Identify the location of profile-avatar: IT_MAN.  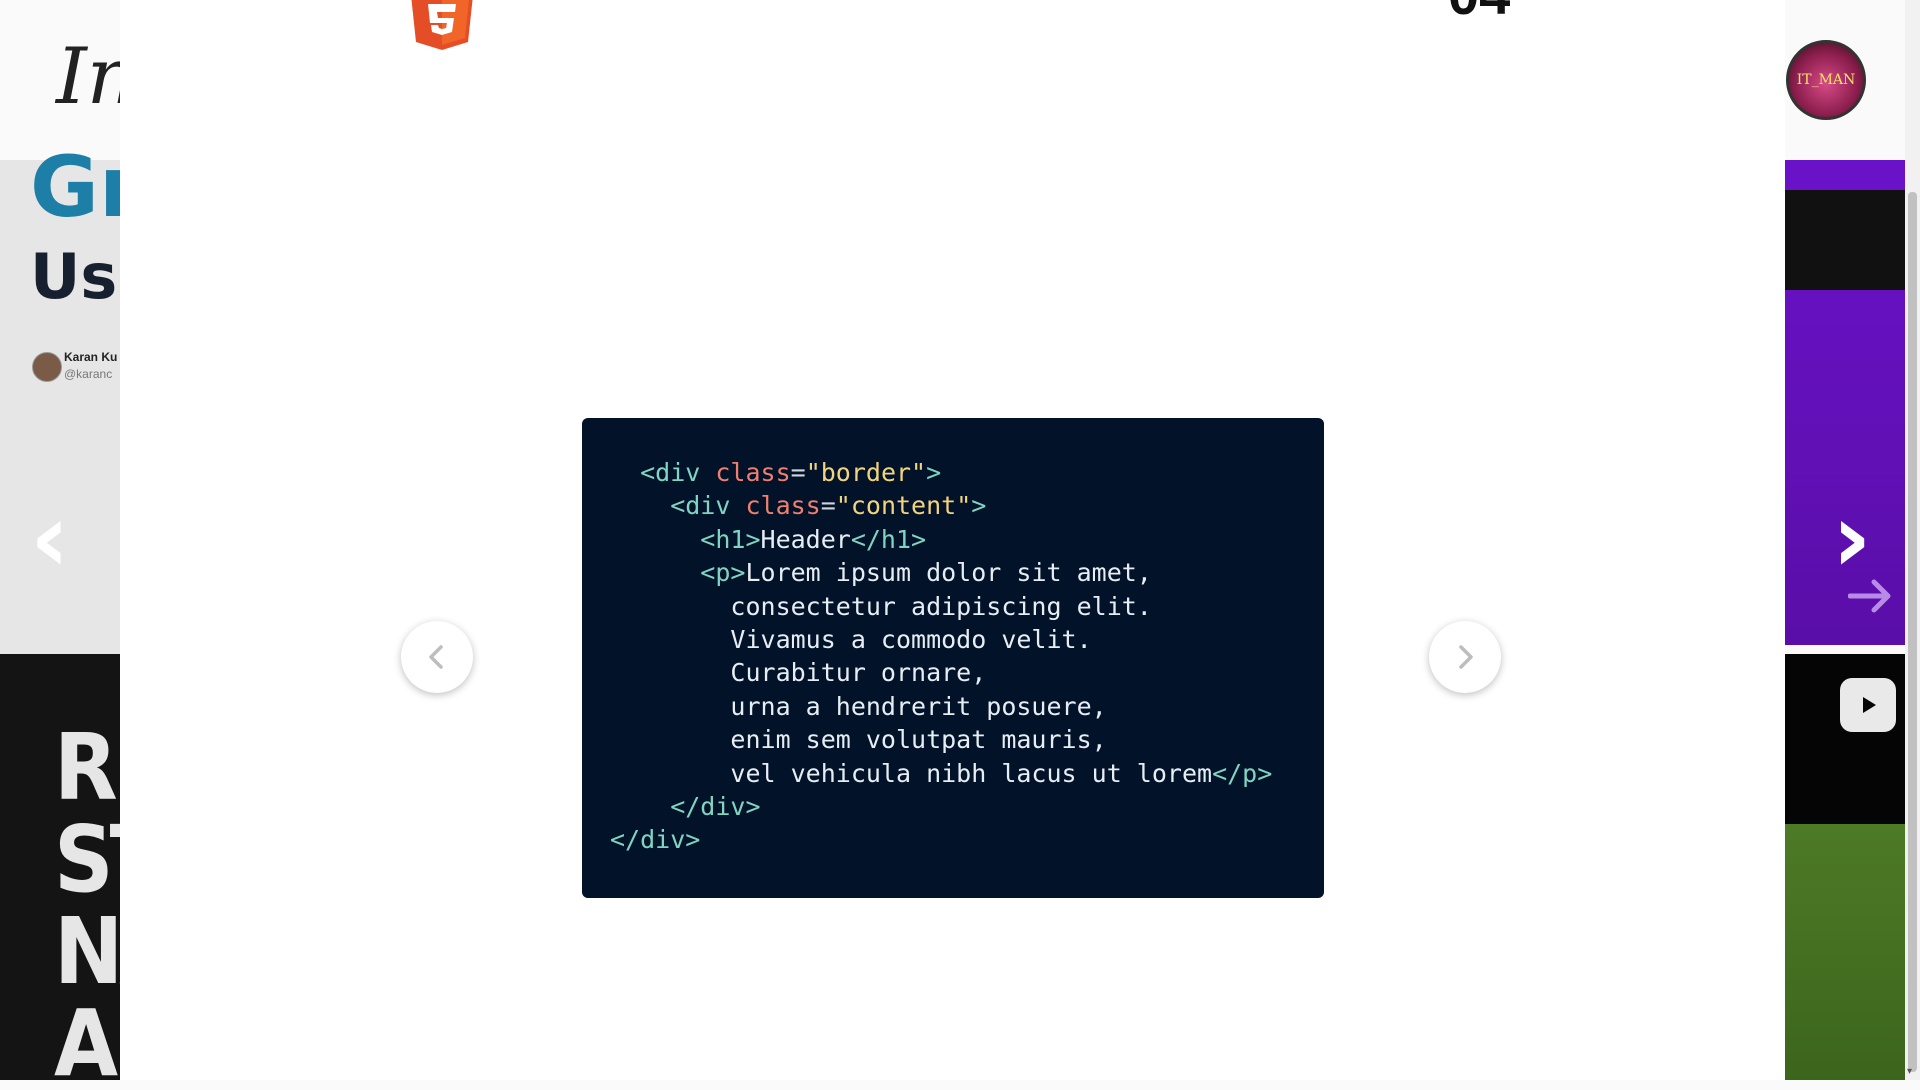
(1826, 80).